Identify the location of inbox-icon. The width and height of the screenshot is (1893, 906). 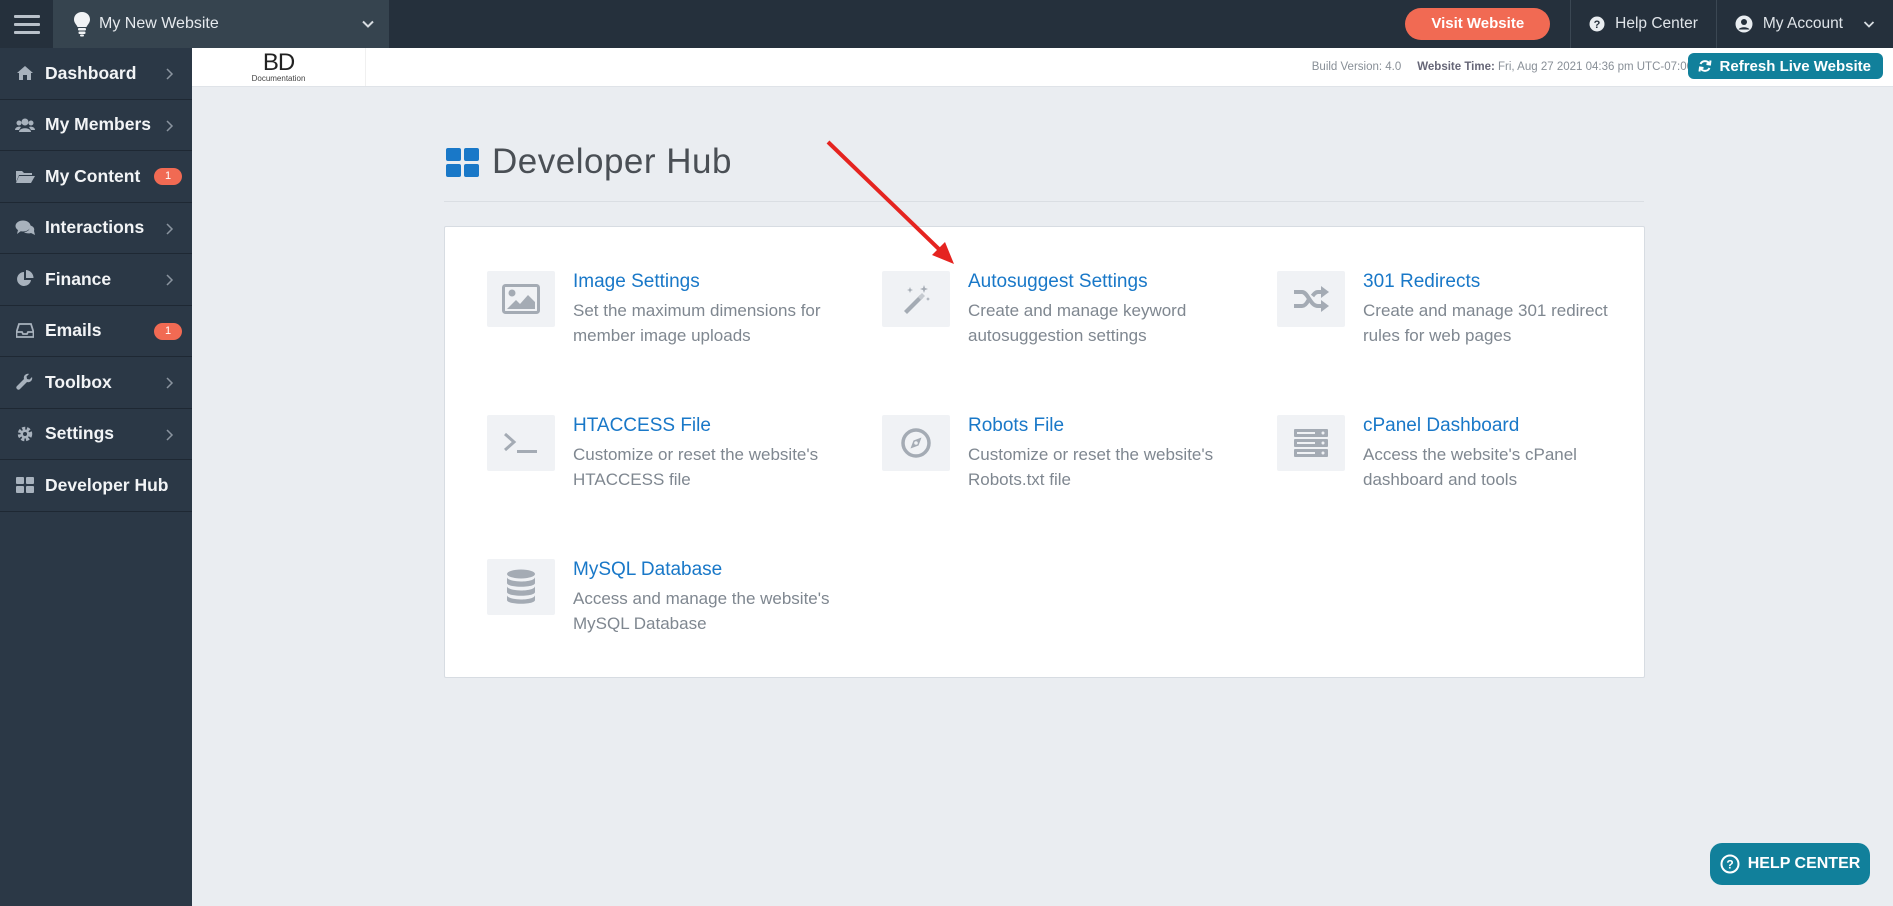
(25, 331).